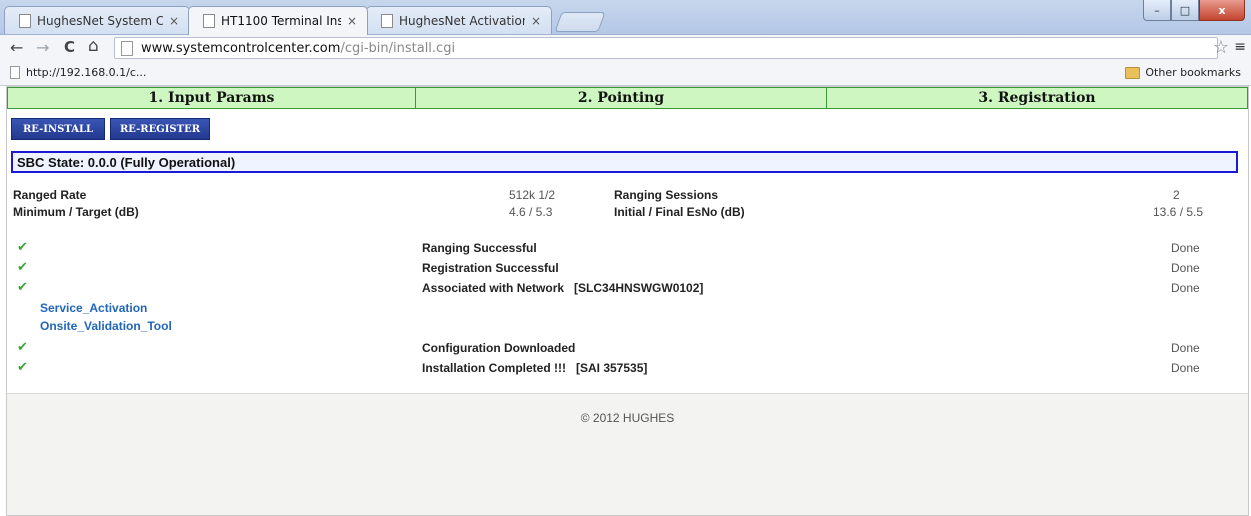  I want to click on close-window-button: x, so click(1222, 10).